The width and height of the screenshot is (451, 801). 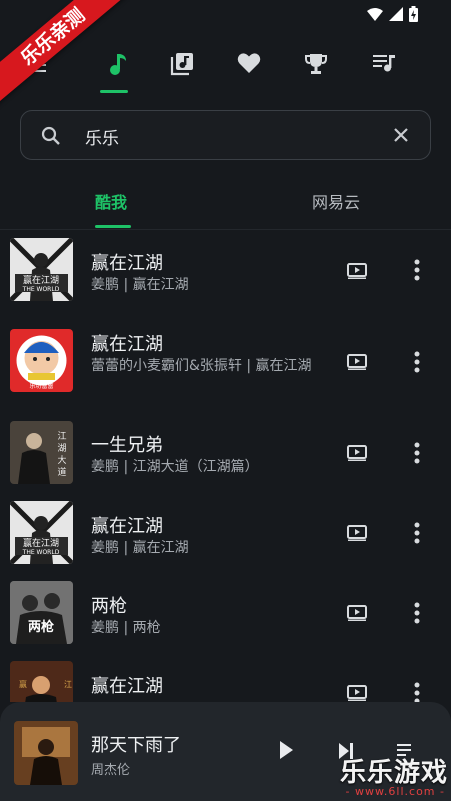 I want to click on now-playing-artist: 周杰伦, so click(x=111, y=770).